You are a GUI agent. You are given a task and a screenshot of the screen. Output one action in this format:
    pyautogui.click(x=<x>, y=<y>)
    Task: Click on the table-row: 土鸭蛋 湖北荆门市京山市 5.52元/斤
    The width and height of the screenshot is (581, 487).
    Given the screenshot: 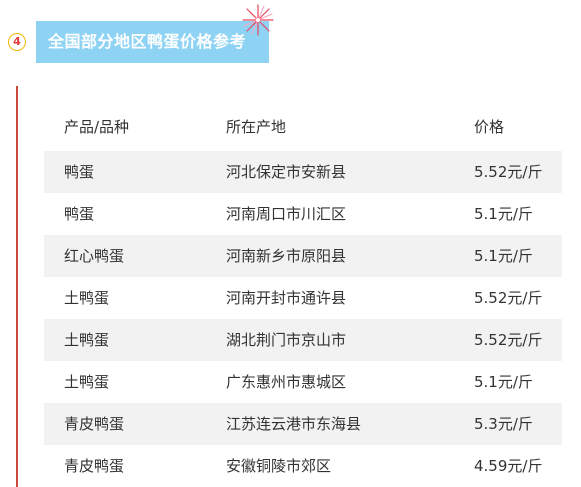 What is the action you would take?
    pyautogui.click(x=303, y=340)
    